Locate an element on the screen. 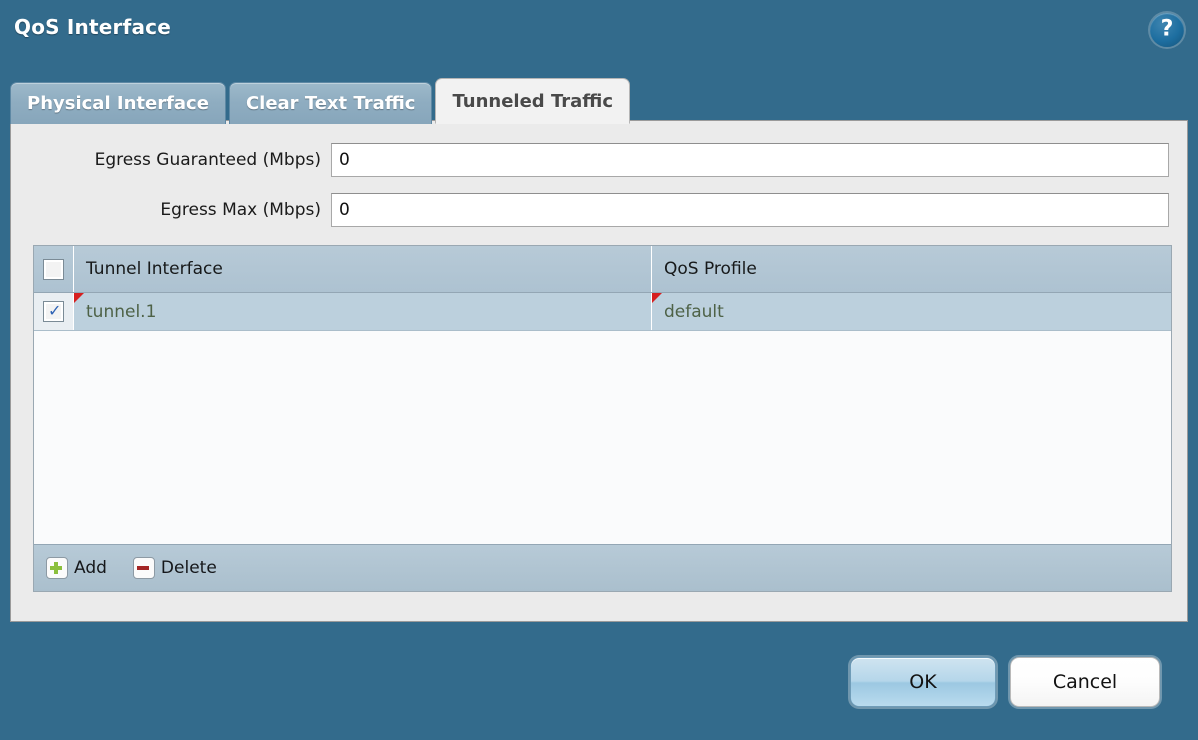 The height and width of the screenshot is (740, 1198). egress-guaranteed-label: Egress Guaranteed (Mbps) is located at coordinates (207, 160).